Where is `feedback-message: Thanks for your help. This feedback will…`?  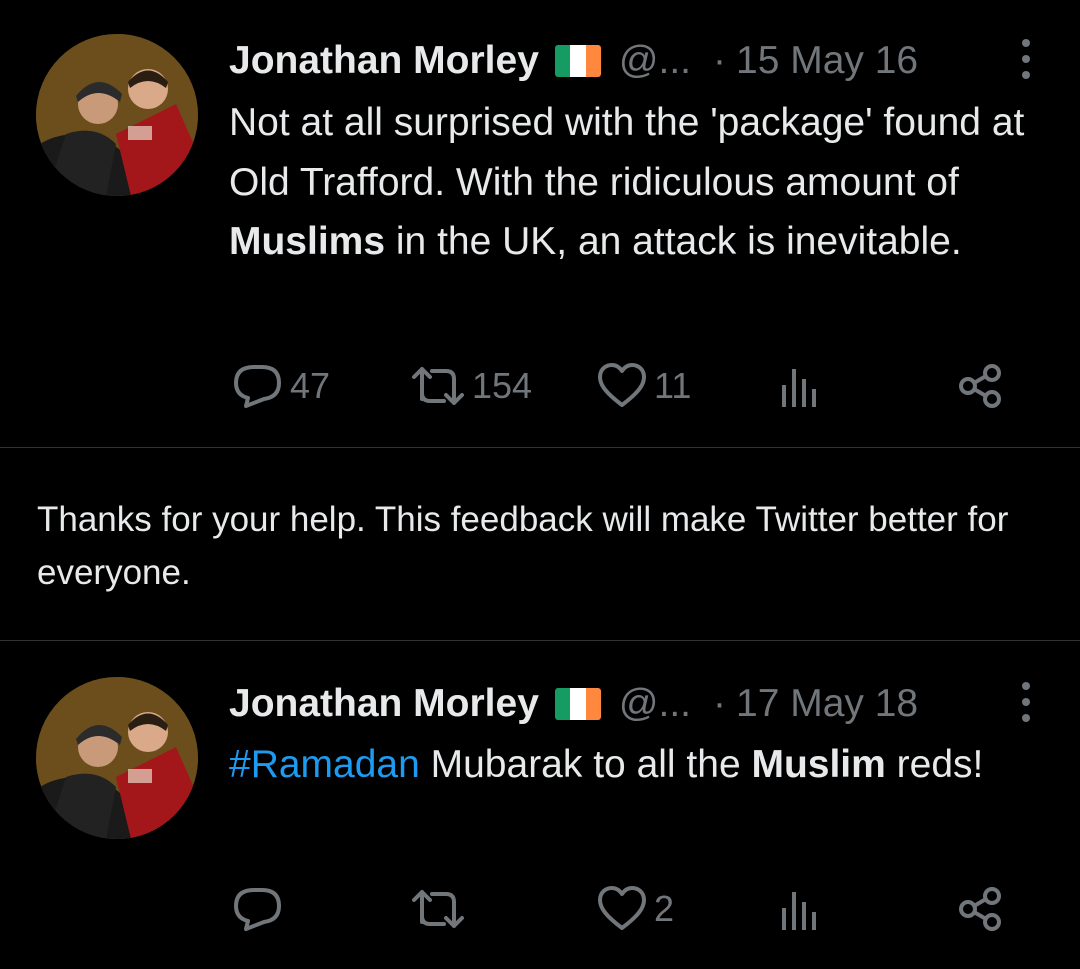 feedback-message: Thanks for your help. This feedback will… is located at coordinates (523, 546).